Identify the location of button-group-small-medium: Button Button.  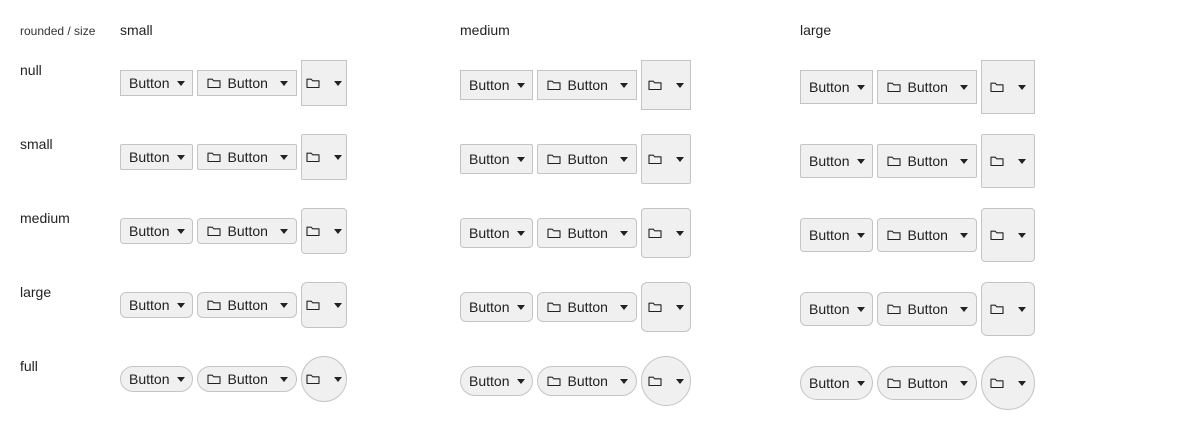
(575, 159).